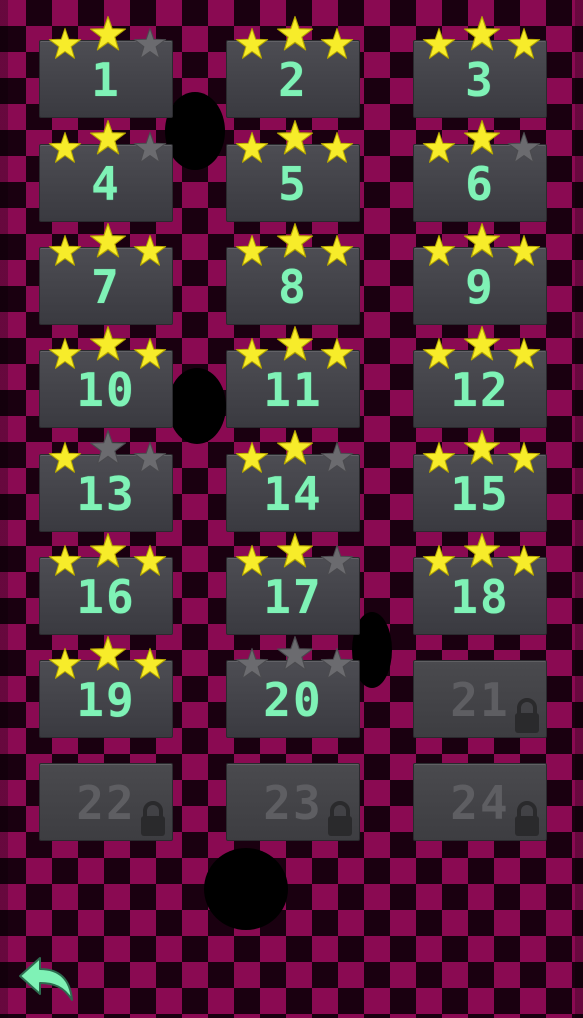  I want to click on level-tile-8: 8, so click(293, 273).